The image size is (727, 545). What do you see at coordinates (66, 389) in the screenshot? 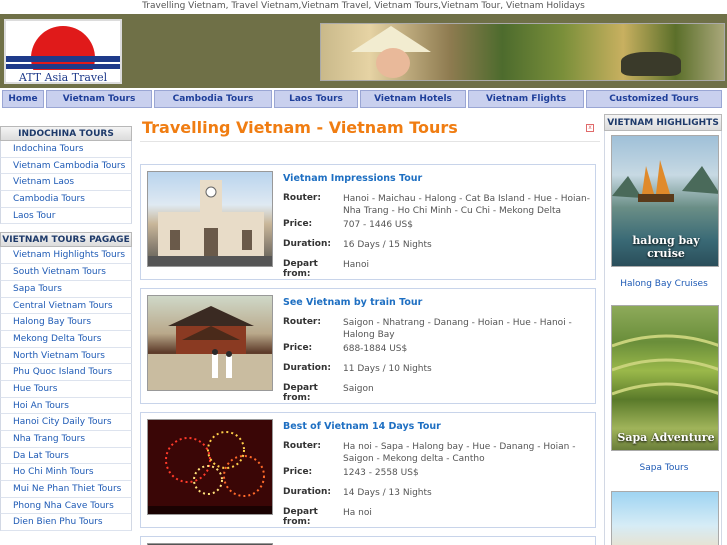
I see `sidebar-item-hue: Hue Tours` at bounding box center [66, 389].